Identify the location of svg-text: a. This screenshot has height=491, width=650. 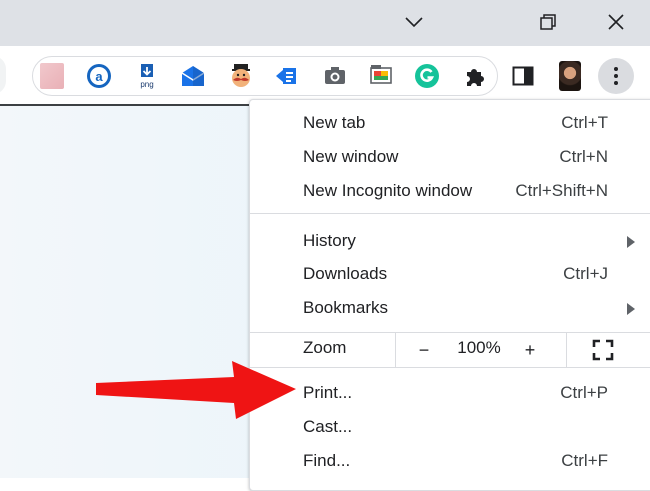
(99, 76).